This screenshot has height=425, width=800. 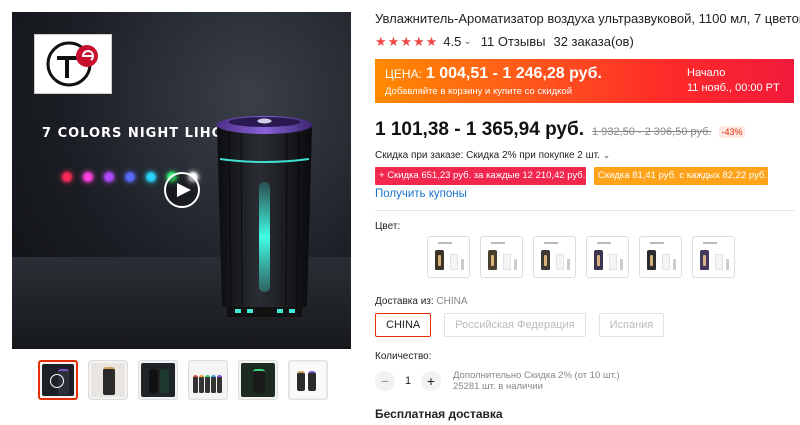 I want to click on shipping-label: Доставка из: CHINA, so click(x=421, y=301).